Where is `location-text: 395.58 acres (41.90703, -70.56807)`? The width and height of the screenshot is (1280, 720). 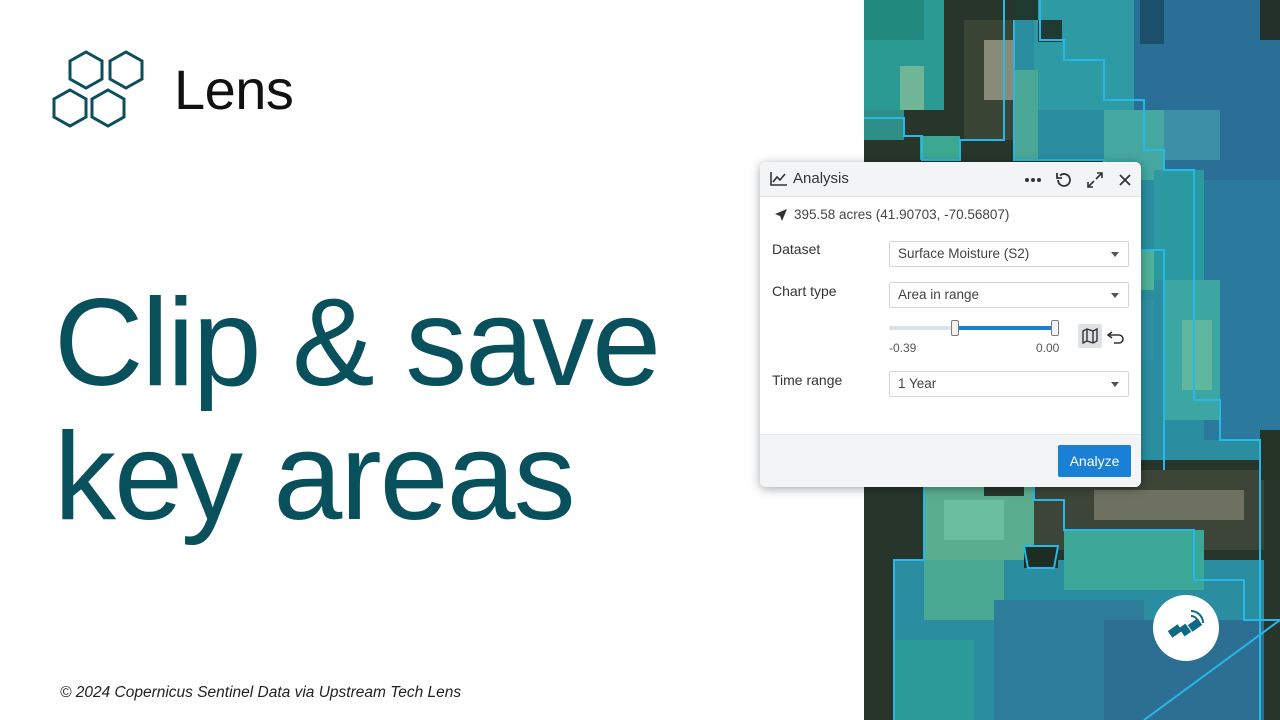
location-text: 395.58 acres (41.90703, -70.56807) is located at coordinates (902, 214).